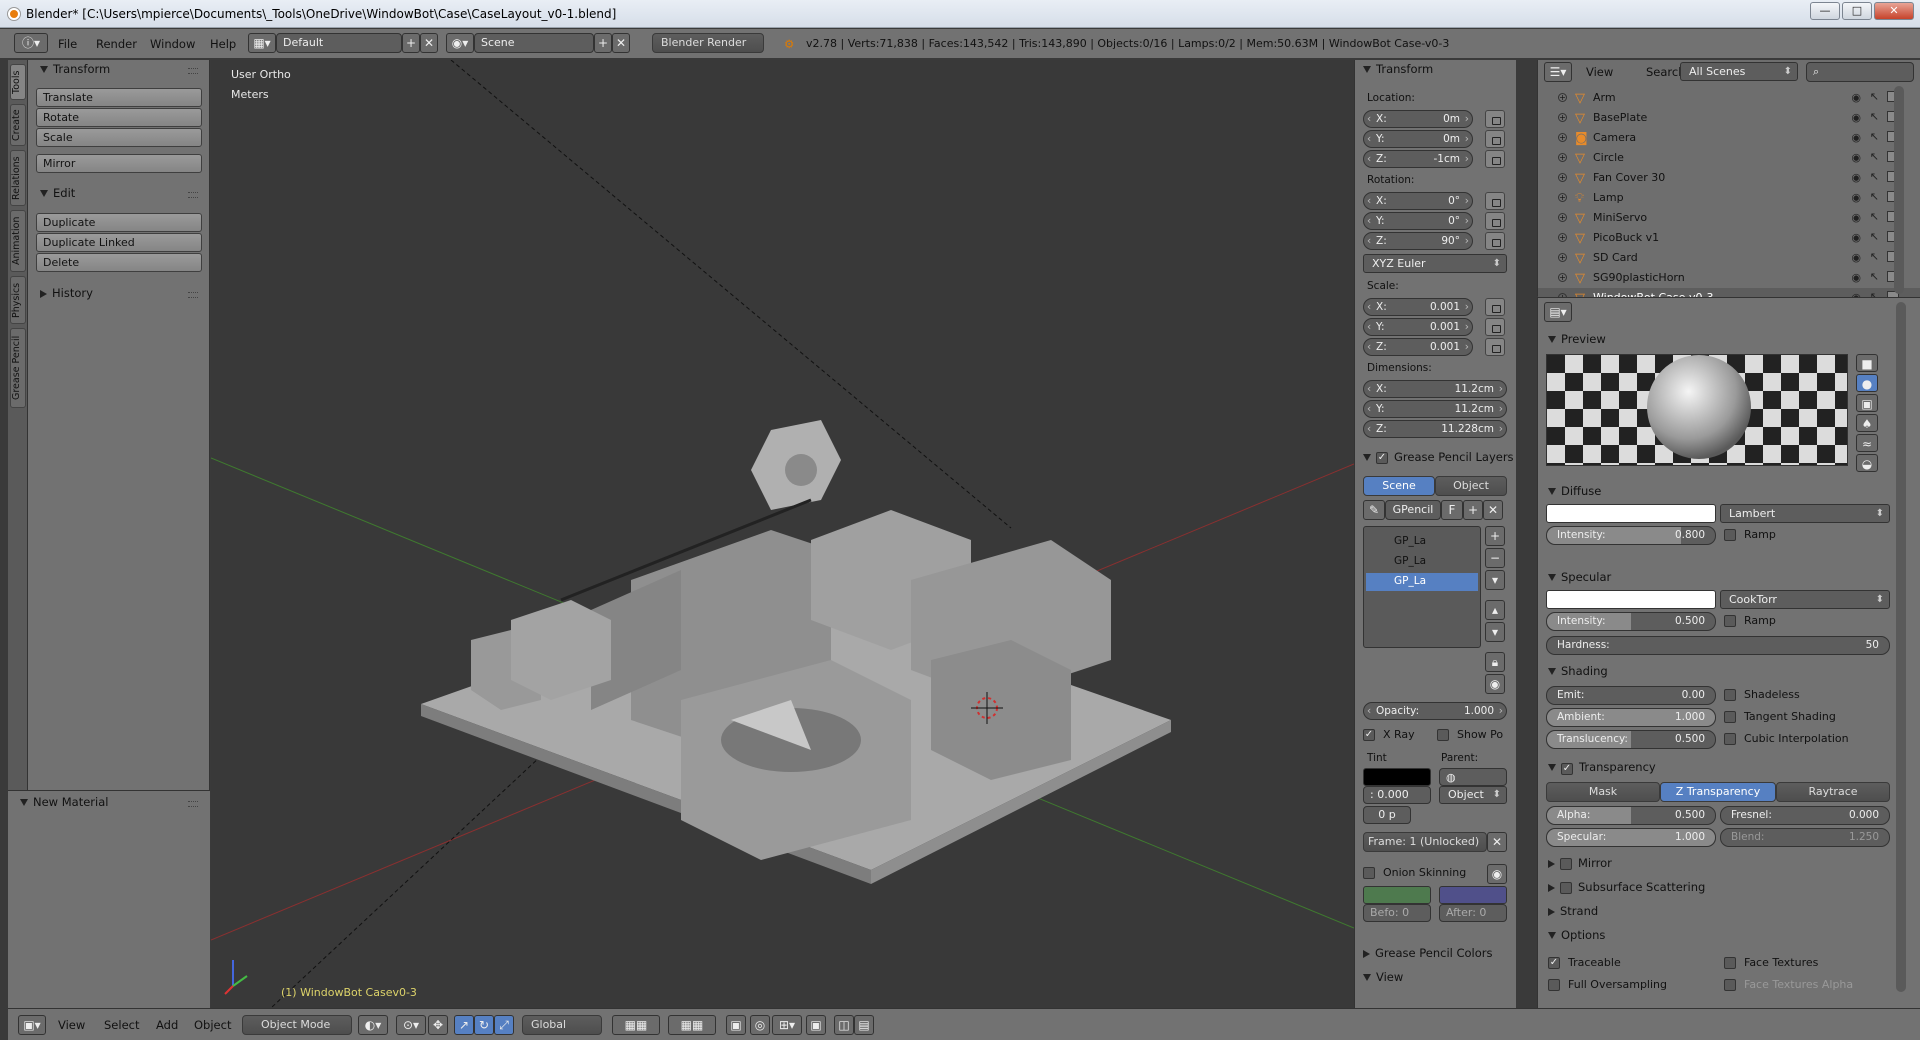 This screenshot has height=1040, width=1920. I want to click on translate-manipulator-icon: ↗, so click(464, 1025).